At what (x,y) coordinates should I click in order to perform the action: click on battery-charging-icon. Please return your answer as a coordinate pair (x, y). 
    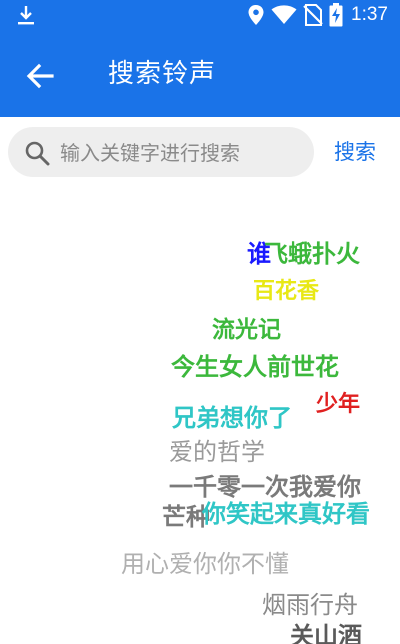
    Looking at the image, I should click on (336, 15).